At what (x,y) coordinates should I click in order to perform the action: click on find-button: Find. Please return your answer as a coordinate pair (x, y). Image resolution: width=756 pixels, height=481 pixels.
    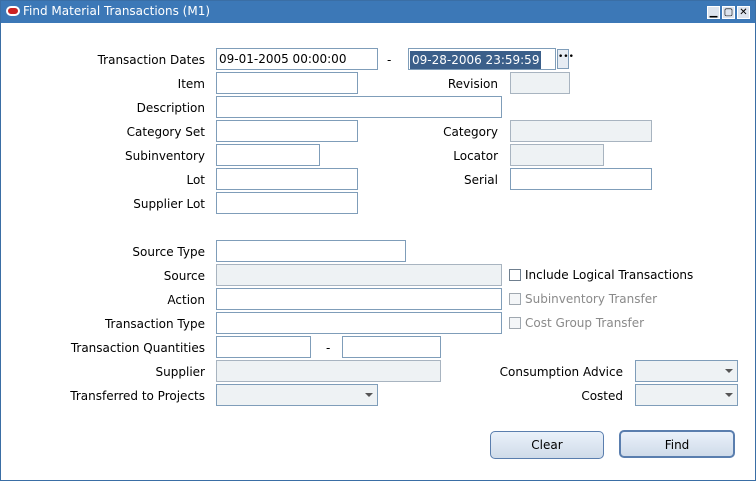
    Looking at the image, I should click on (677, 444).